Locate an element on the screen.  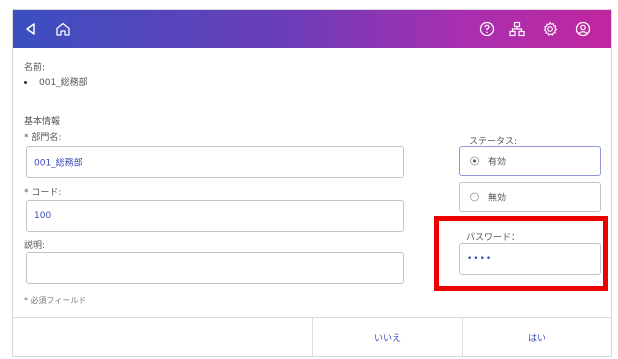
description-label: 説明: is located at coordinates (35, 246).